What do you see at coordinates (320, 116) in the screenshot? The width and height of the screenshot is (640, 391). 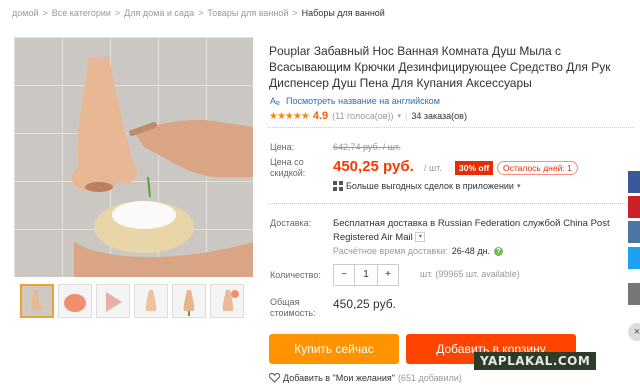 I see `rating-value: 4.9` at bounding box center [320, 116].